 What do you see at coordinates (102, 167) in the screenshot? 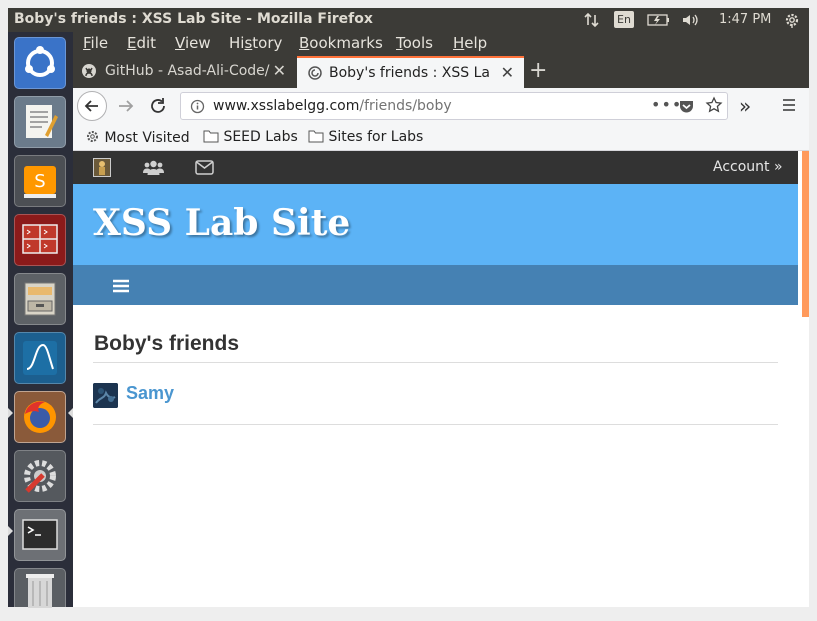
I see `user-avatar` at bounding box center [102, 167].